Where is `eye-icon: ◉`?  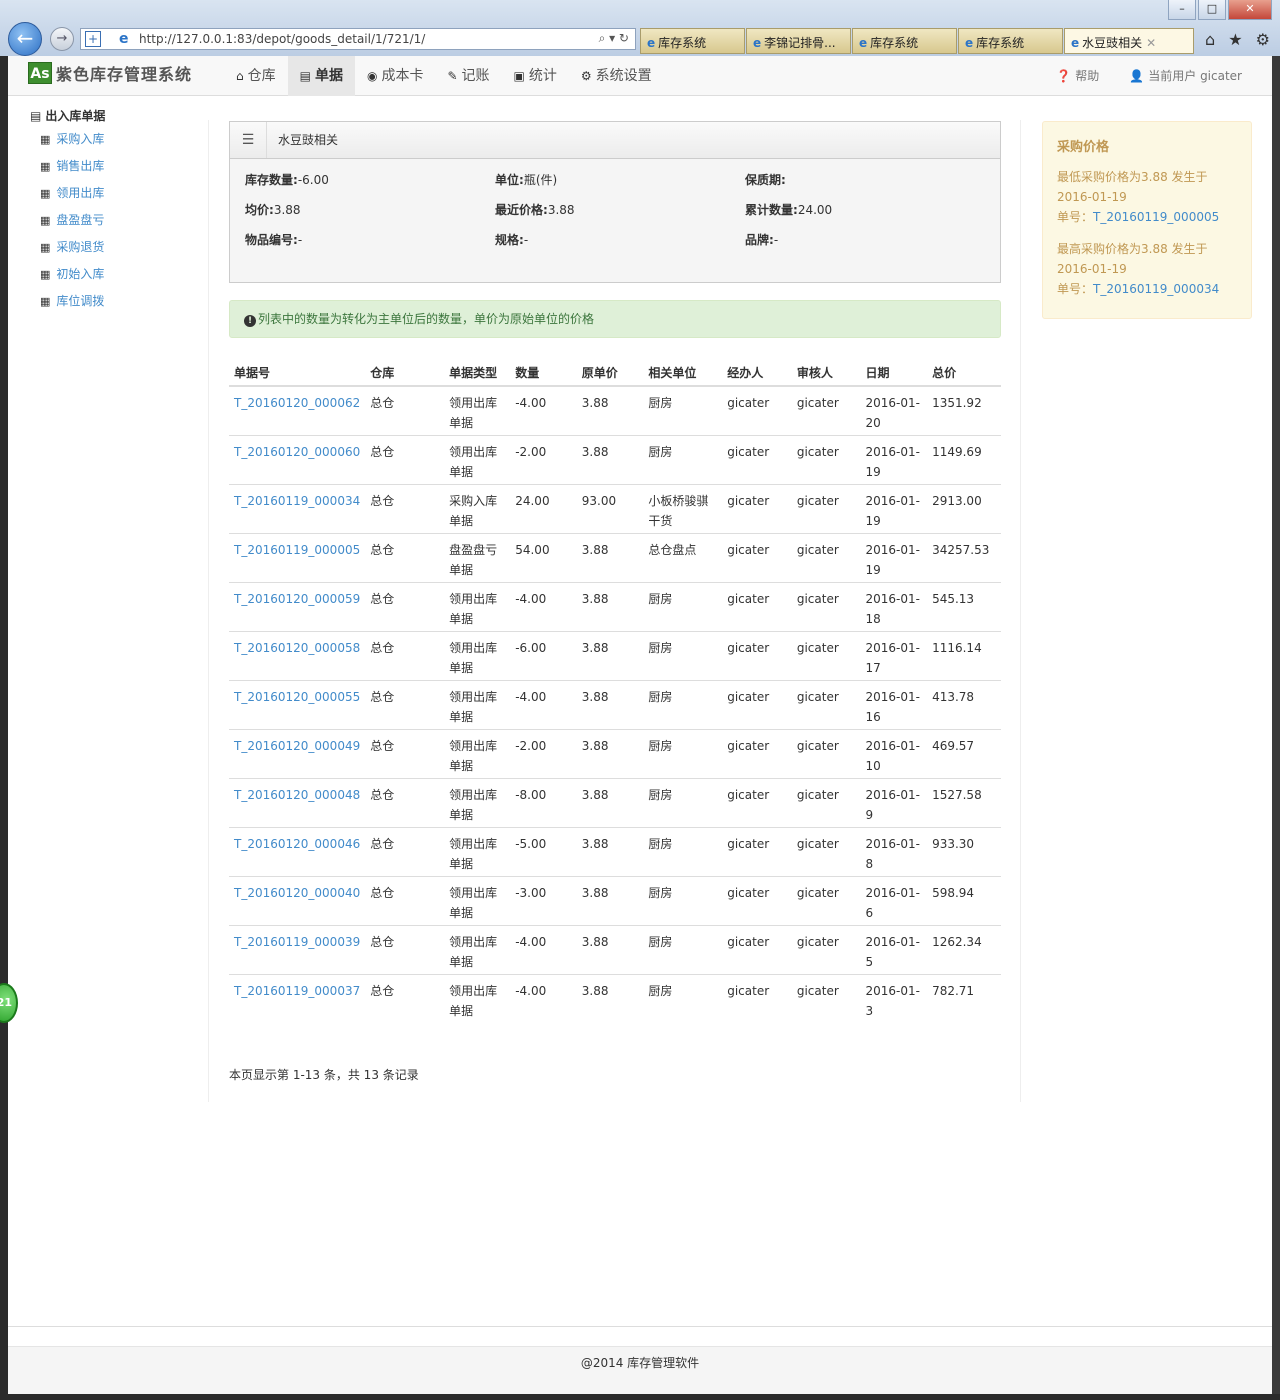 eye-icon: ◉ is located at coordinates (372, 76).